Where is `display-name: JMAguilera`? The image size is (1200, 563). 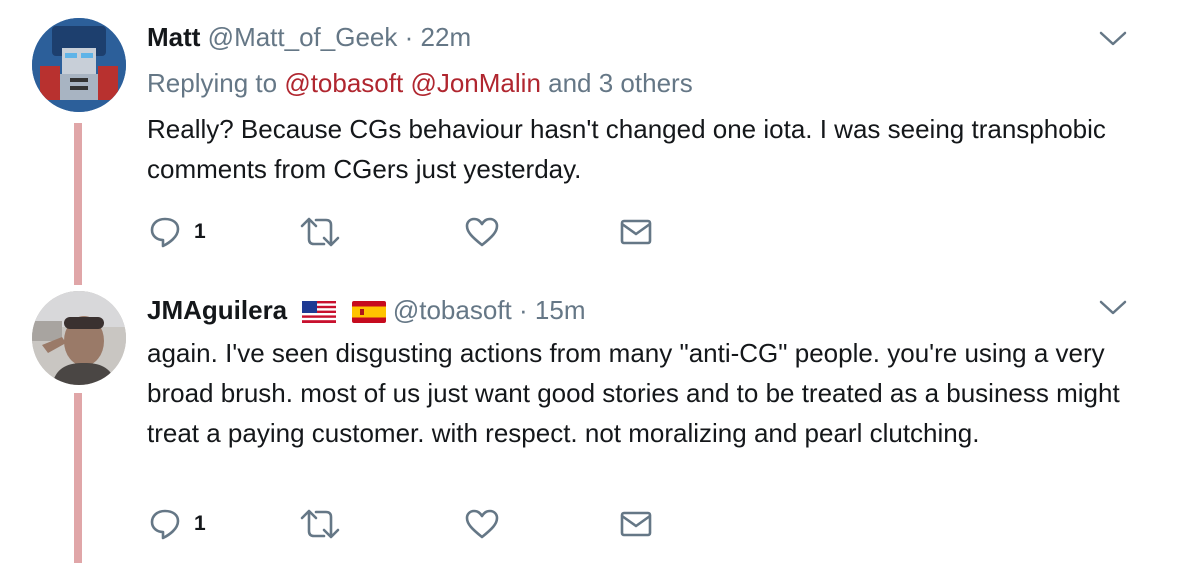
display-name: JMAguilera is located at coordinates (217, 310).